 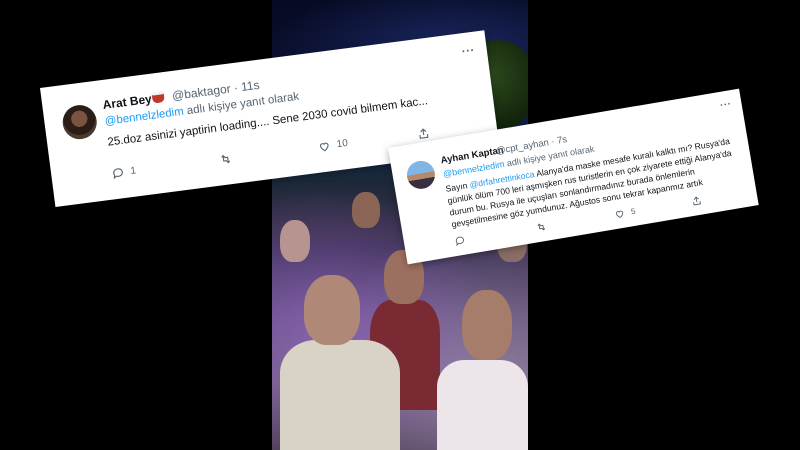 What do you see at coordinates (133, 171) in the screenshot?
I see `reply-count: 1` at bounding box center [133, 171].